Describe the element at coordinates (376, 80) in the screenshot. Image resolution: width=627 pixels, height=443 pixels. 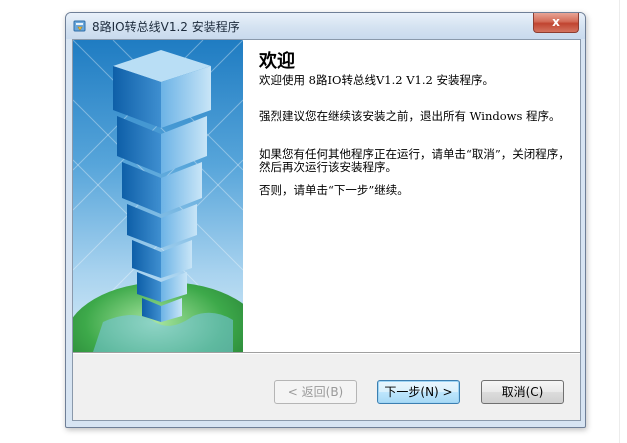
I see `welcome-text: 欢迎使用 8路IO转总线V1.2 V1.2 安装程序。` at that location.